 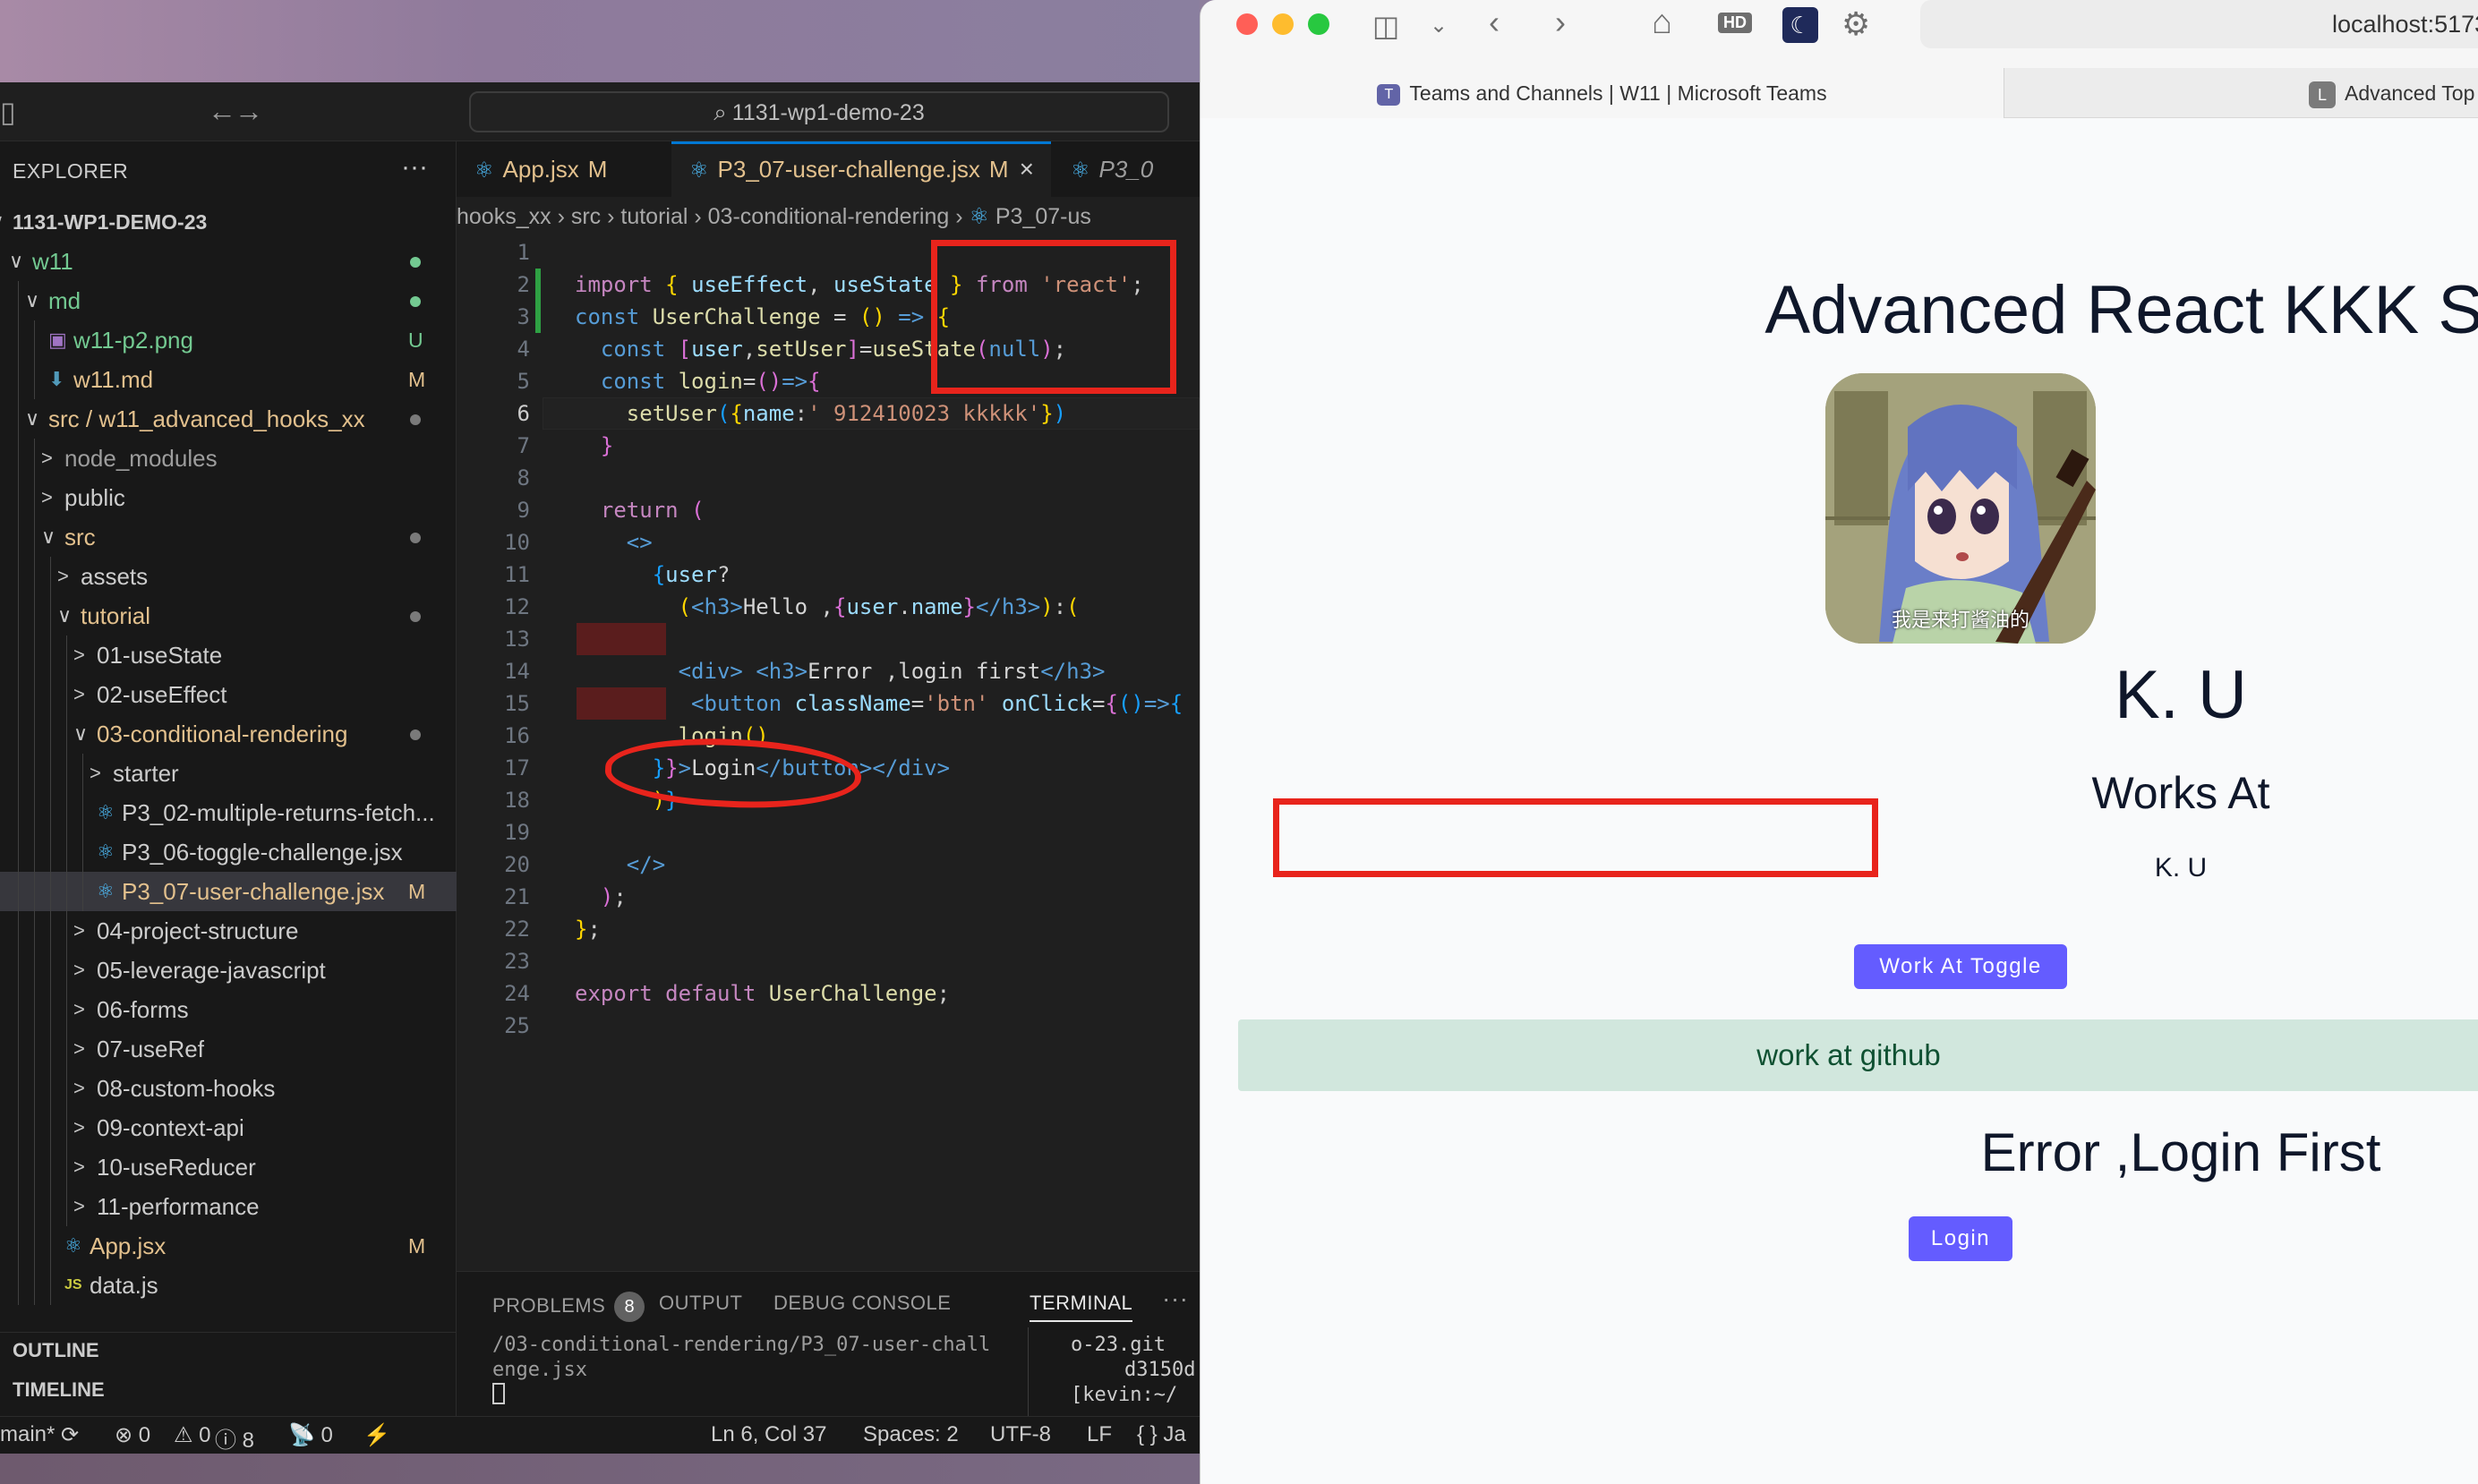 I want to click on tree-item: >08-custom-hooks, so click(x=228, y=1088).